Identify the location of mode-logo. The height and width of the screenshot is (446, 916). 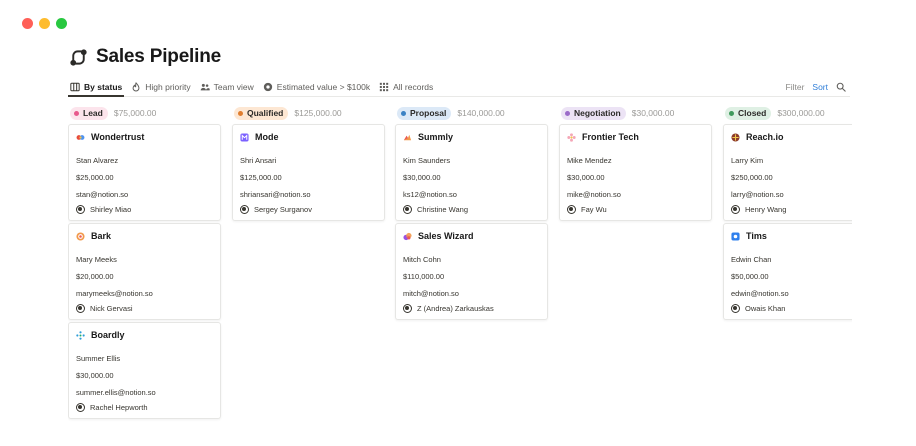
(244, 137).